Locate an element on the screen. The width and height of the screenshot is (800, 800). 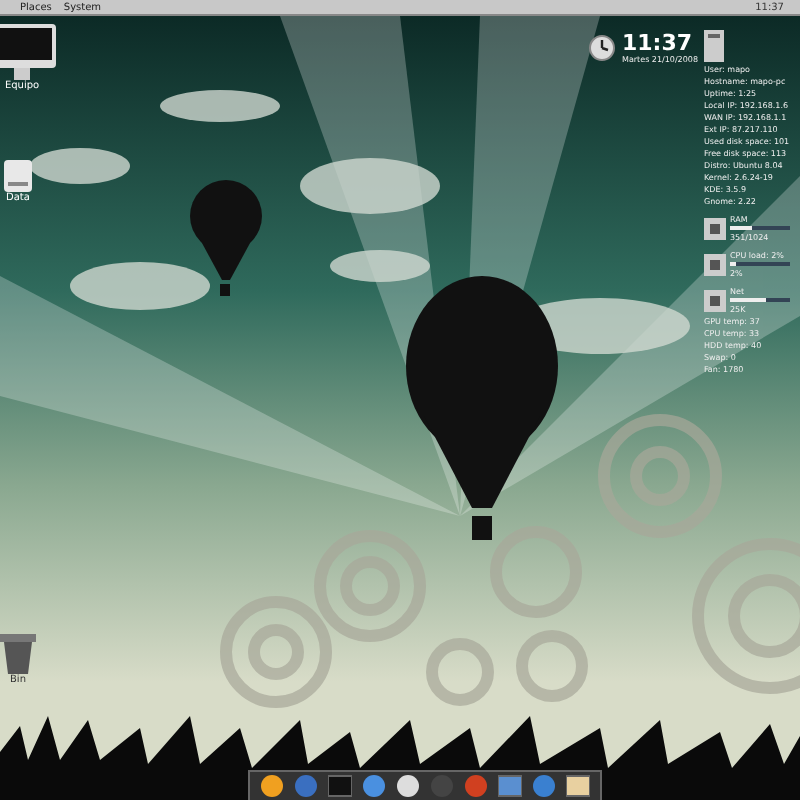
trash-icon is located at coordinates (18, 654).